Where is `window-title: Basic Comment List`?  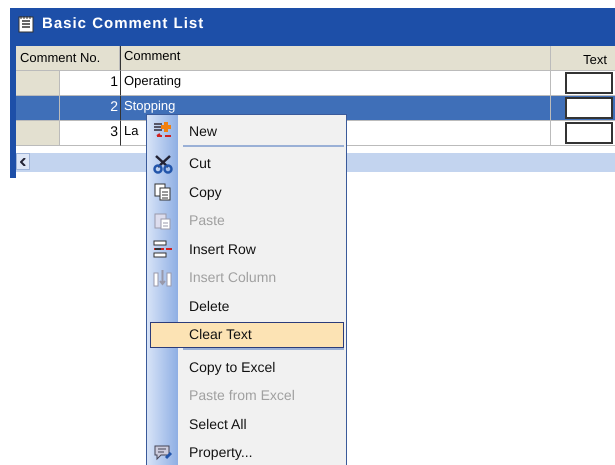 window-title: Basic Comment List is located at coordinates (123, 24).